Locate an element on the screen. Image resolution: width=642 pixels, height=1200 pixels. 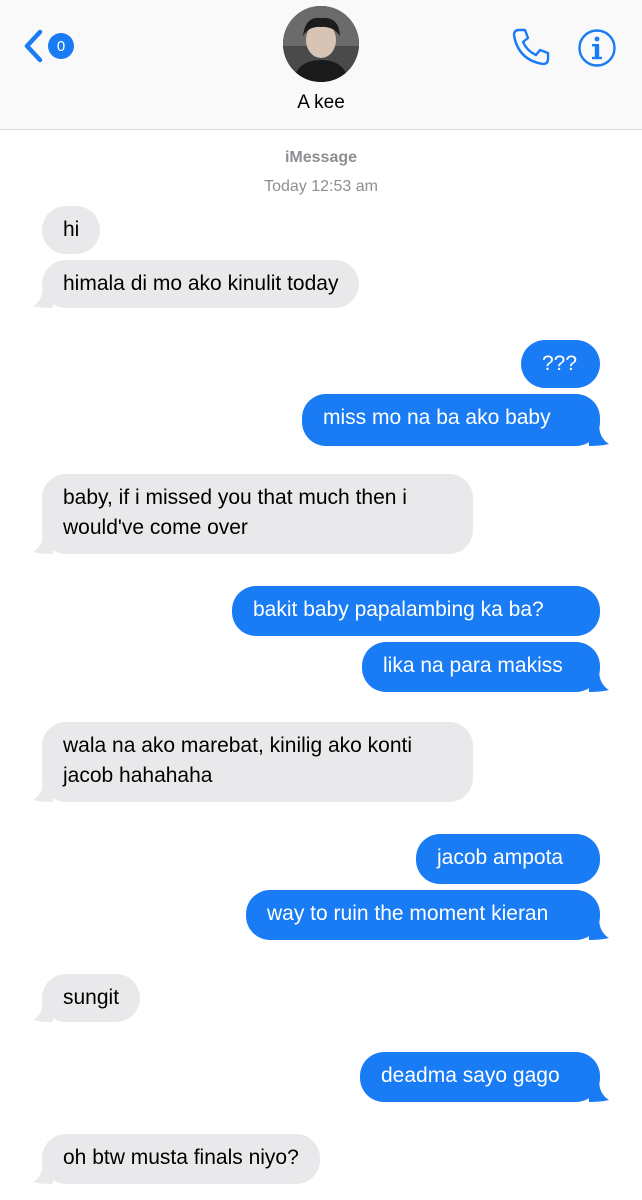
message-line: jacob hahahaha is located at coordinates (138, 775).